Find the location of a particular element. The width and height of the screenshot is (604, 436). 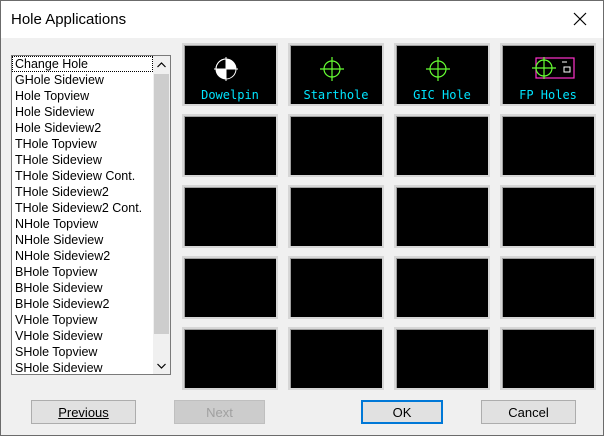

list-item: THole Sideview2 is located at coordinates (82, 192).